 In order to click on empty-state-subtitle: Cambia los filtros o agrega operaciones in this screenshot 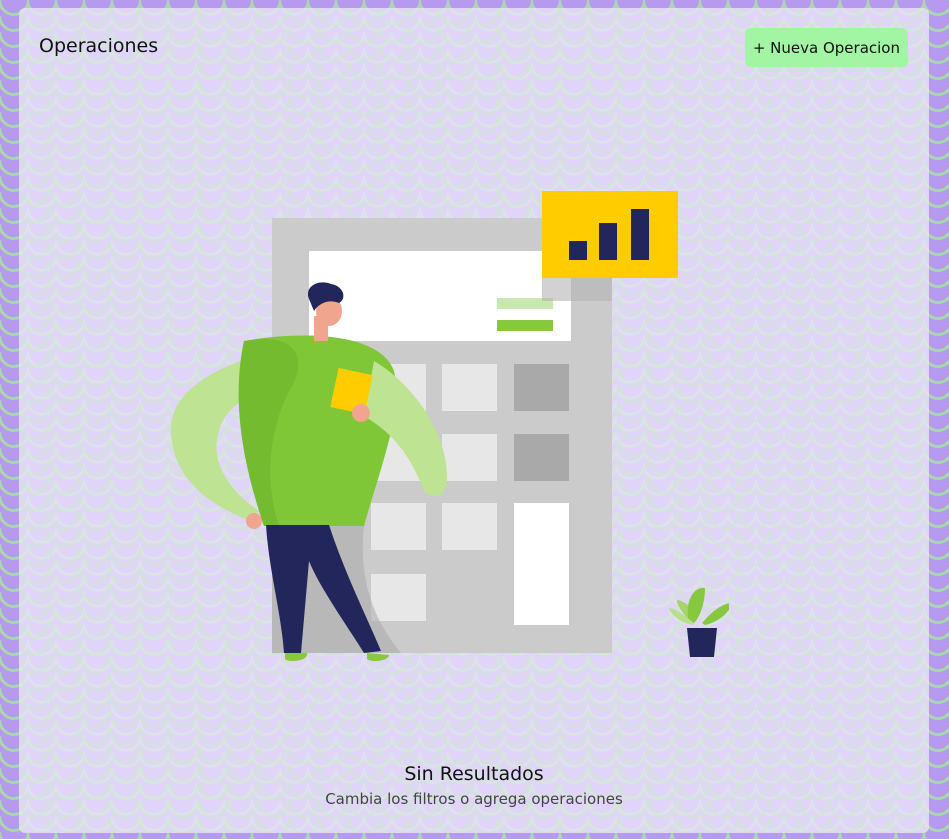, I will do `click(474, 799)`.